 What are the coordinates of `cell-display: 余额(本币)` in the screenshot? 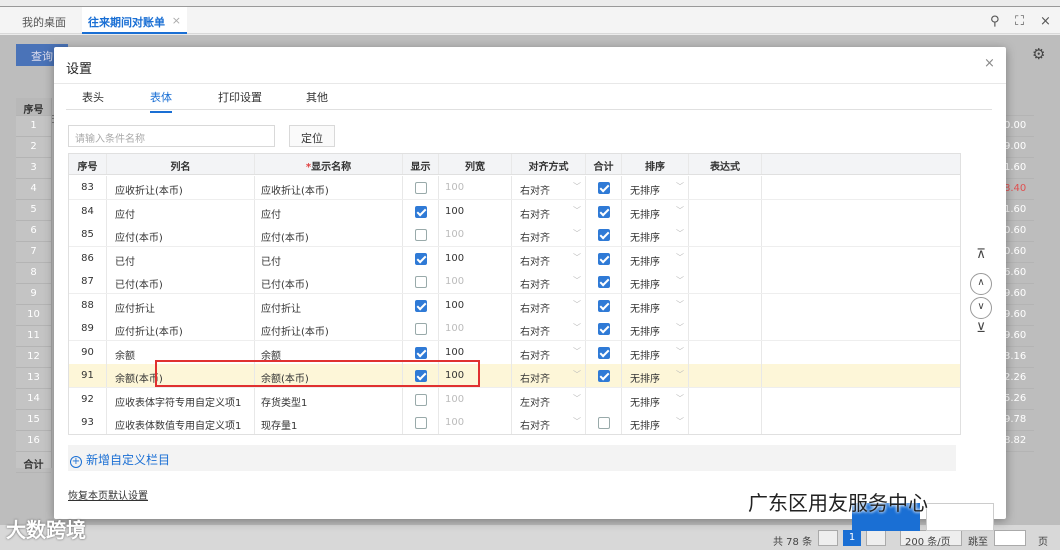 It's located at (329, 375).